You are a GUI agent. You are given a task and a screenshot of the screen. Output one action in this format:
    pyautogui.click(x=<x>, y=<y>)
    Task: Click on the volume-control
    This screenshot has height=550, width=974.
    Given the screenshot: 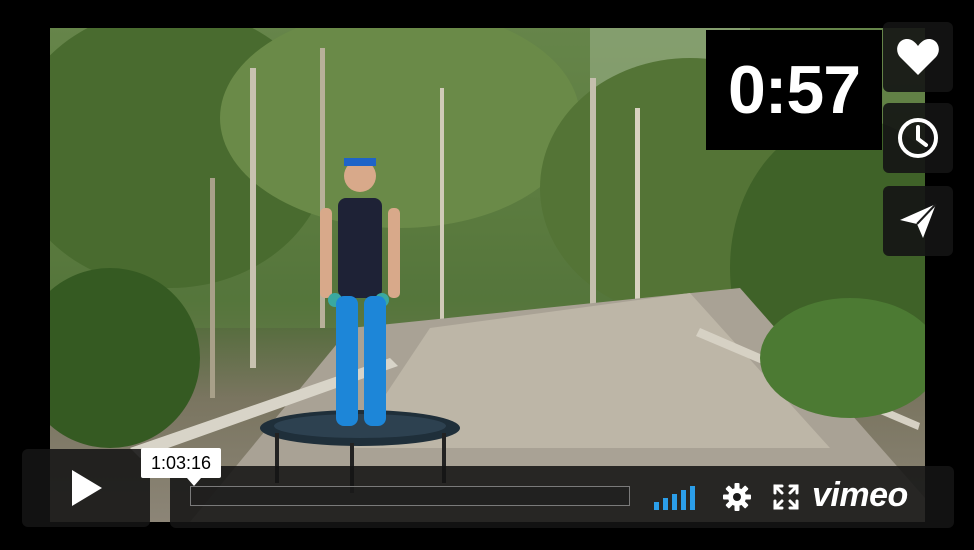 What is the action you would take?
    pyautogui.click(x=678, y=497)
    